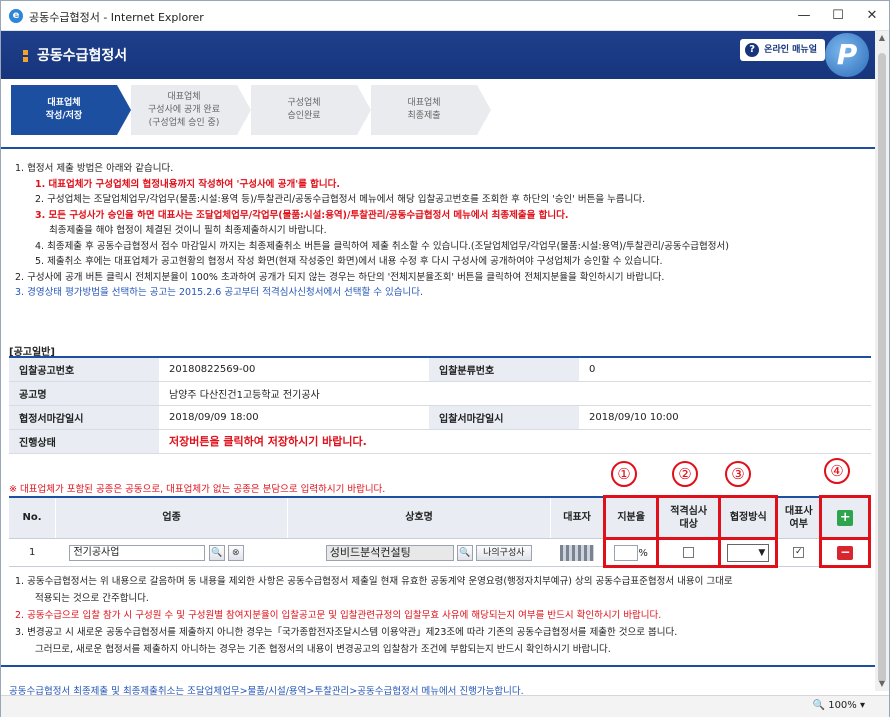 The height and width of the screenshot is (717, 890). I want to click on rep-yn-checkbox: ✓, so click(799, 552).